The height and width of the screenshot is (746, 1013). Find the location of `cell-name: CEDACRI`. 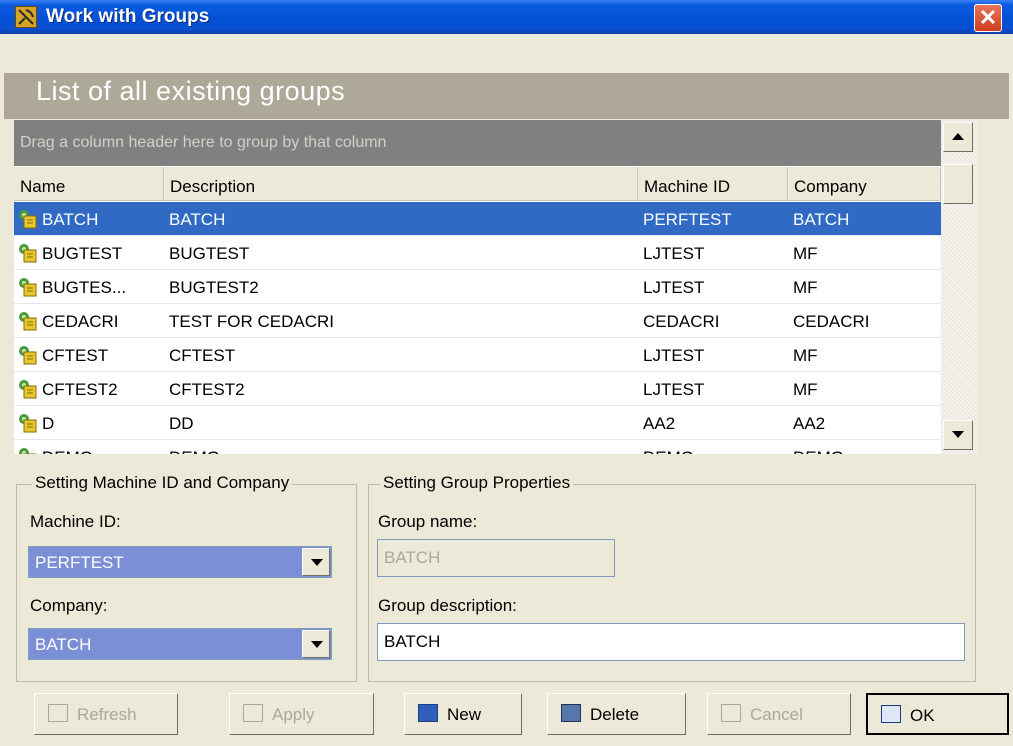

cell-name: CEDACRI is located at coordinates (80, 321).